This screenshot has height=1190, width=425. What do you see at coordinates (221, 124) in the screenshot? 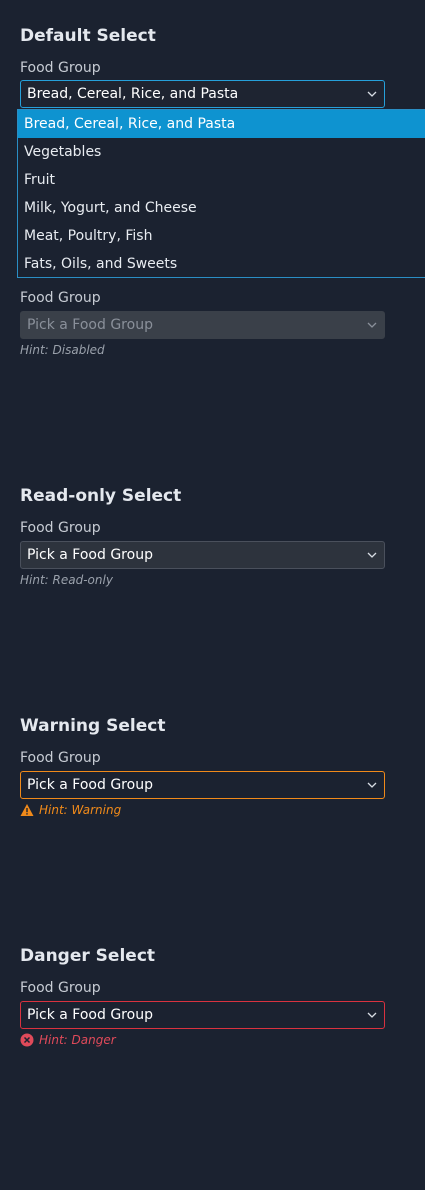
I see `option-bread-cereal-rice-pasta: Bread, Cereal, Rice, and Pasta` at bounding box center [221, 124].